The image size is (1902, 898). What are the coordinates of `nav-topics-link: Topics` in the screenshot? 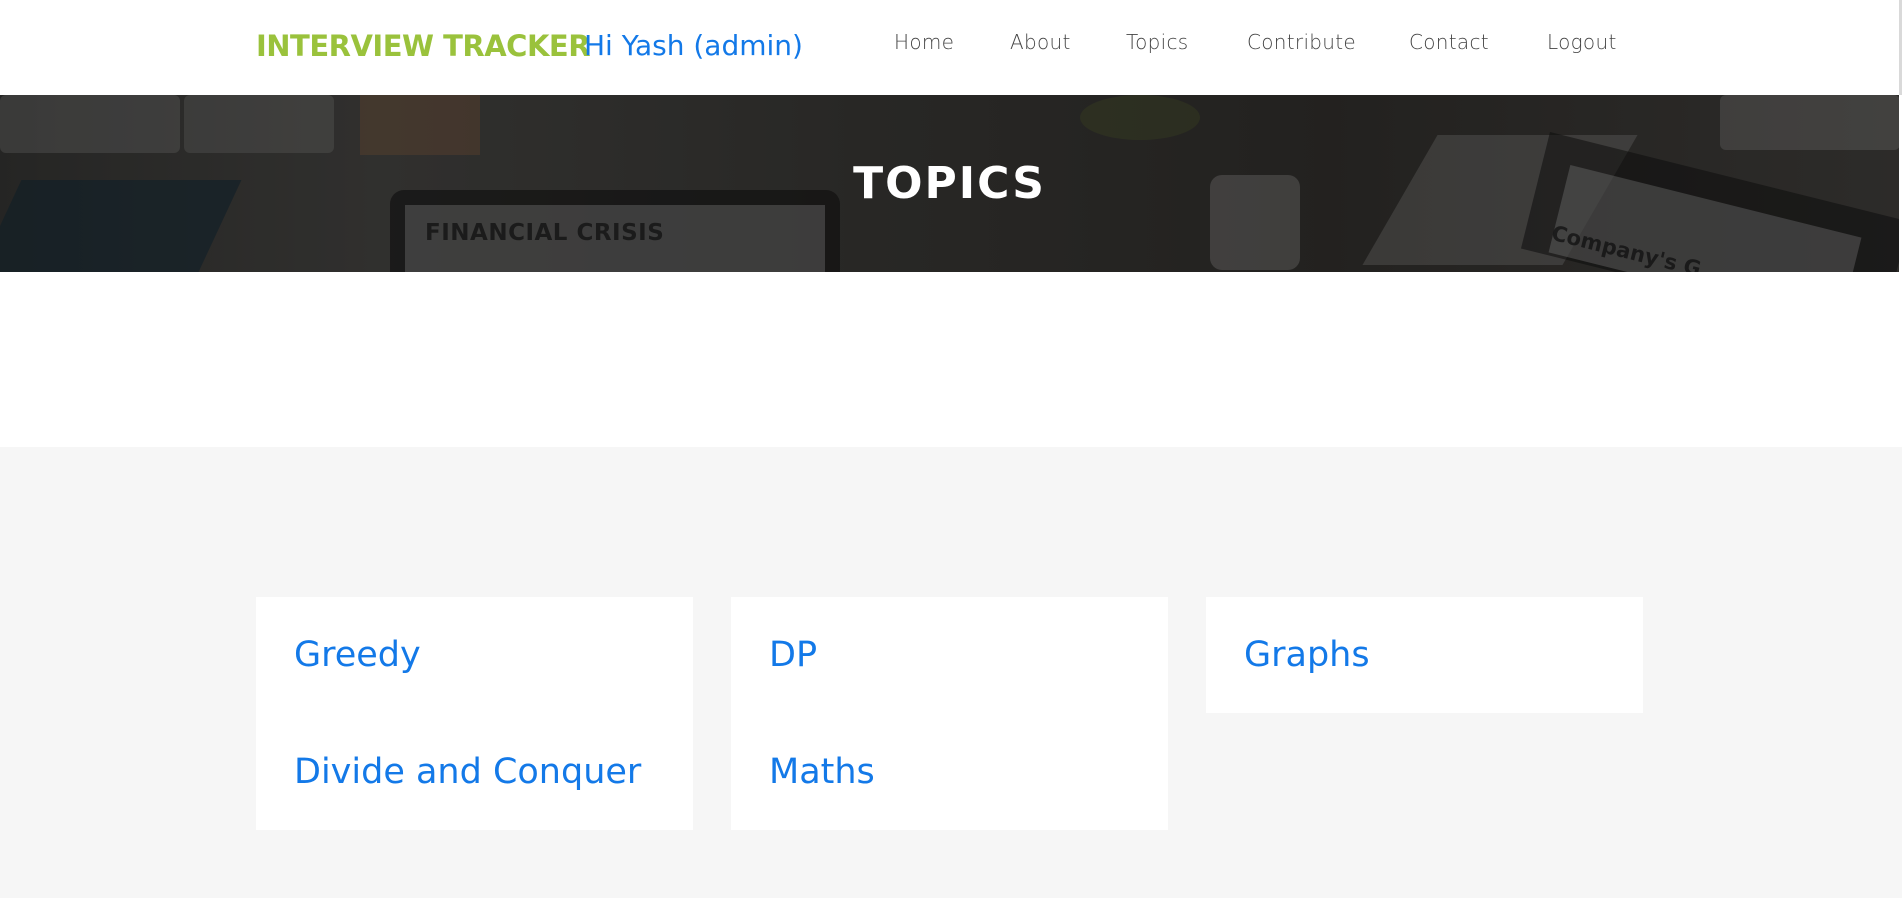 It's located at (1157, 42).